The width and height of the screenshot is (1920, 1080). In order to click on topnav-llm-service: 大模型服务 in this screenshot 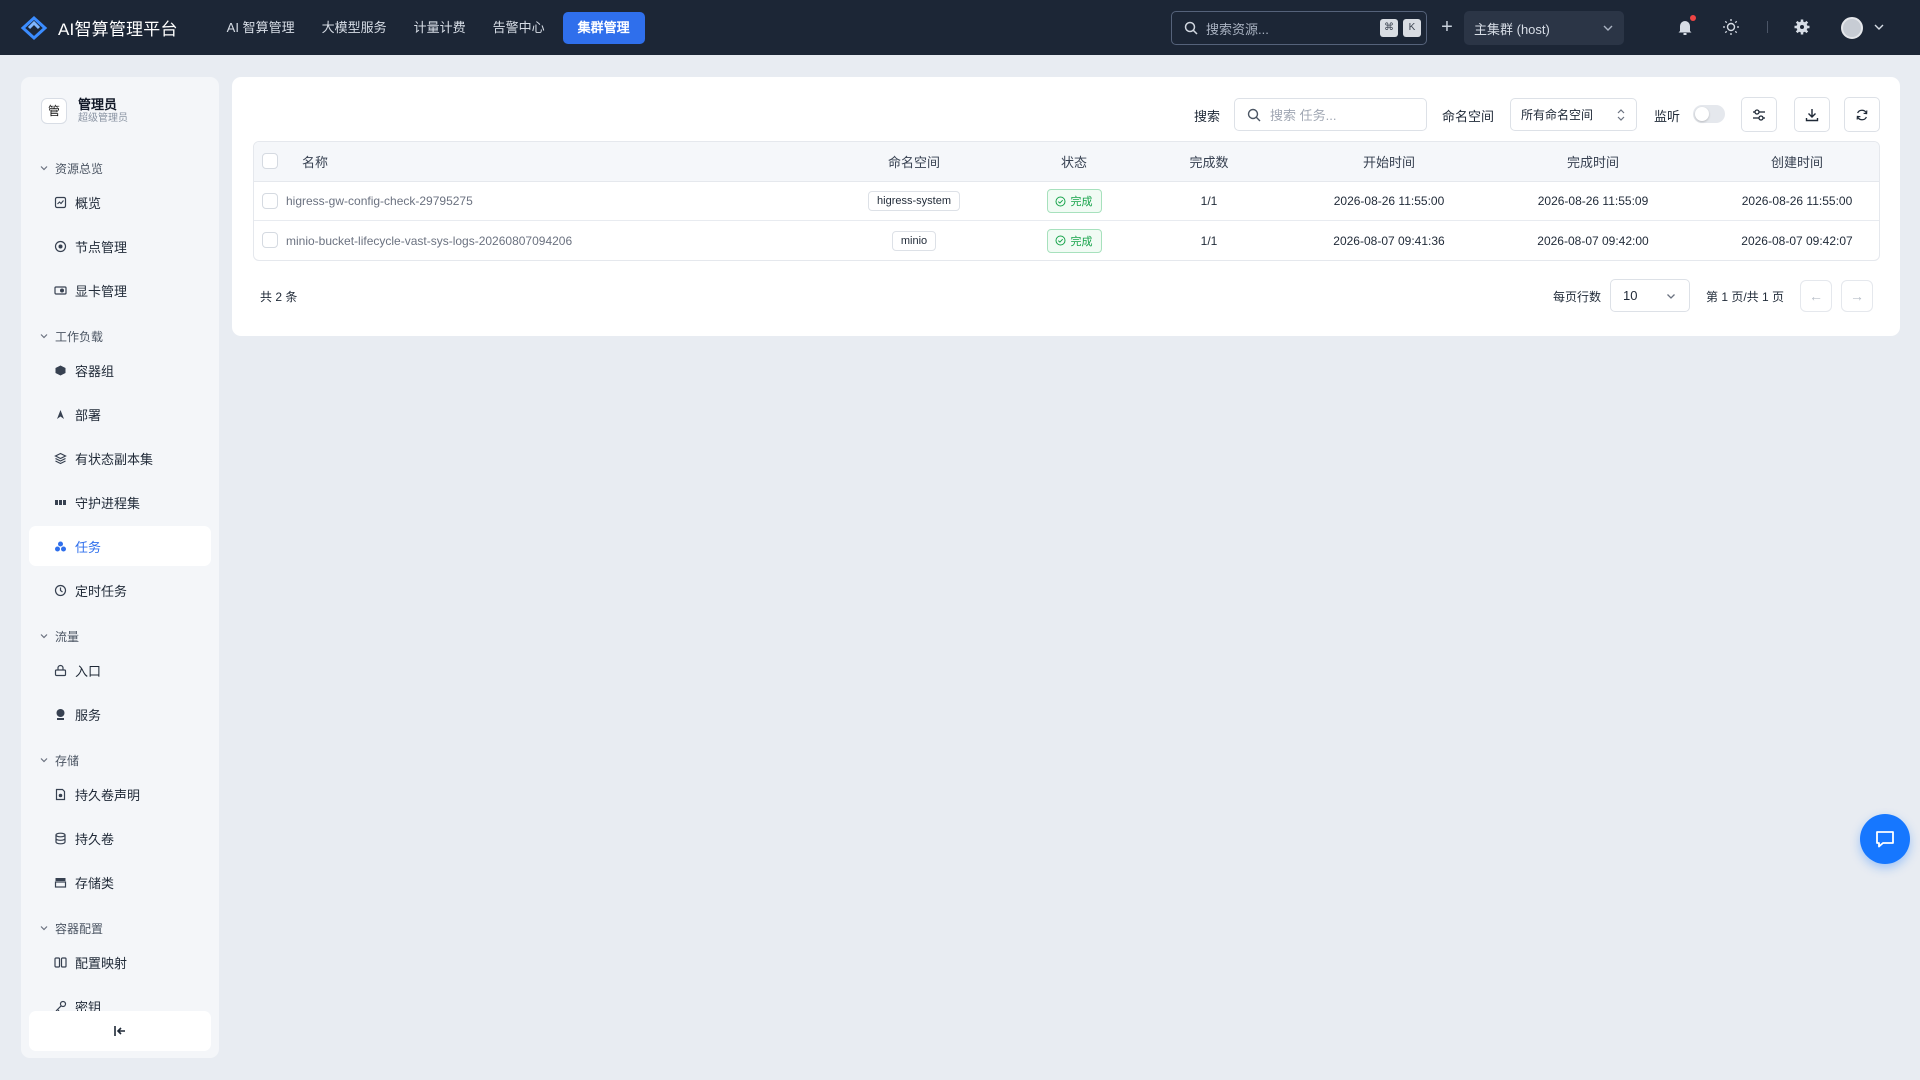, I will do `click(354, 28)`.